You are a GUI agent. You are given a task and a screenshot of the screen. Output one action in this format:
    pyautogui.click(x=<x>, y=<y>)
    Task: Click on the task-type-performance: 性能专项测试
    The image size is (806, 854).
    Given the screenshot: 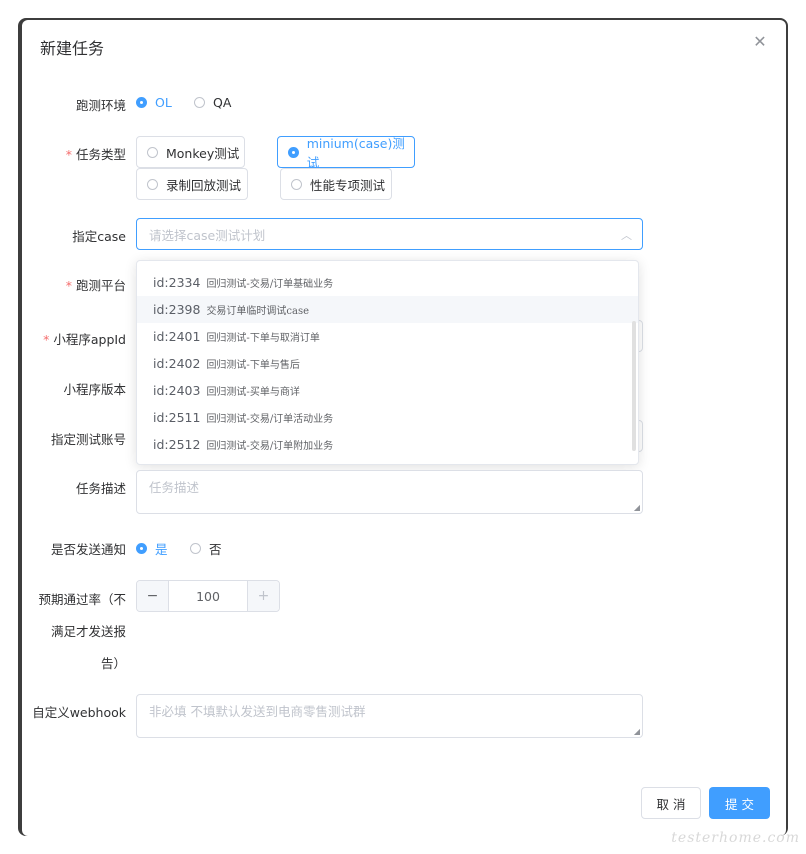 What is the action you would take?
    pyautogui.click(x=336, y=184)
    